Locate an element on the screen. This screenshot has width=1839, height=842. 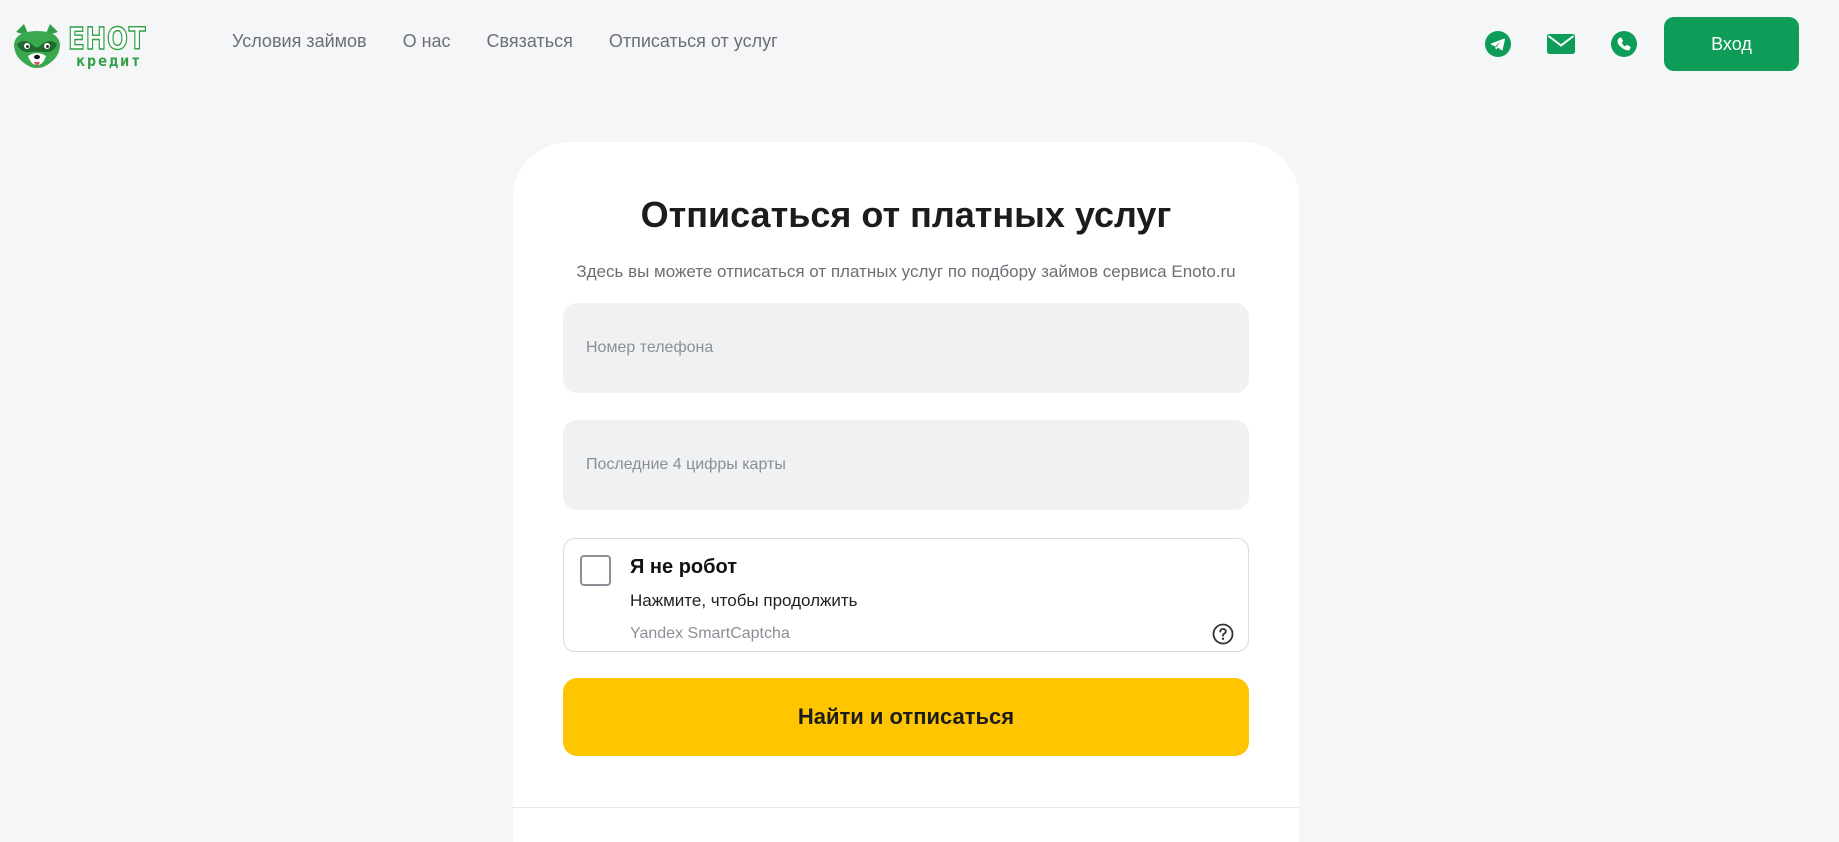
page-title: Отписаться от платных услуг is located at coordinates (906, 214).